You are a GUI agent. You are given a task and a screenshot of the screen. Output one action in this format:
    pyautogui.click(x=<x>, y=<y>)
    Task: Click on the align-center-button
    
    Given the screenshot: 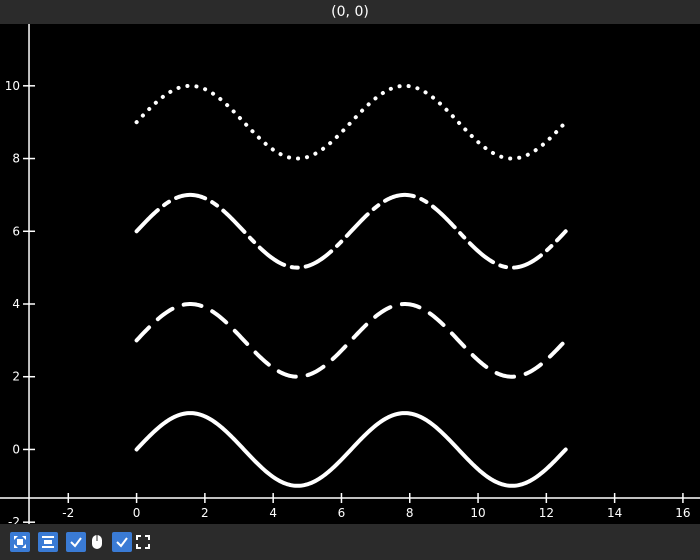 What is the action you would take?
    pyautogui.click(x=48, y=542)
    